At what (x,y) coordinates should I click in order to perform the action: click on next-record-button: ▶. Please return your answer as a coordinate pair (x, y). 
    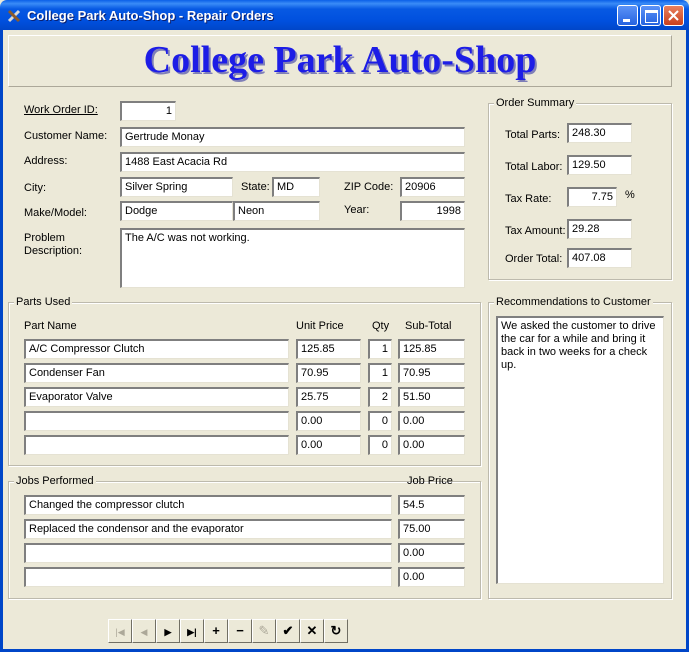
    Looking at the image, I should click on (168, 631).